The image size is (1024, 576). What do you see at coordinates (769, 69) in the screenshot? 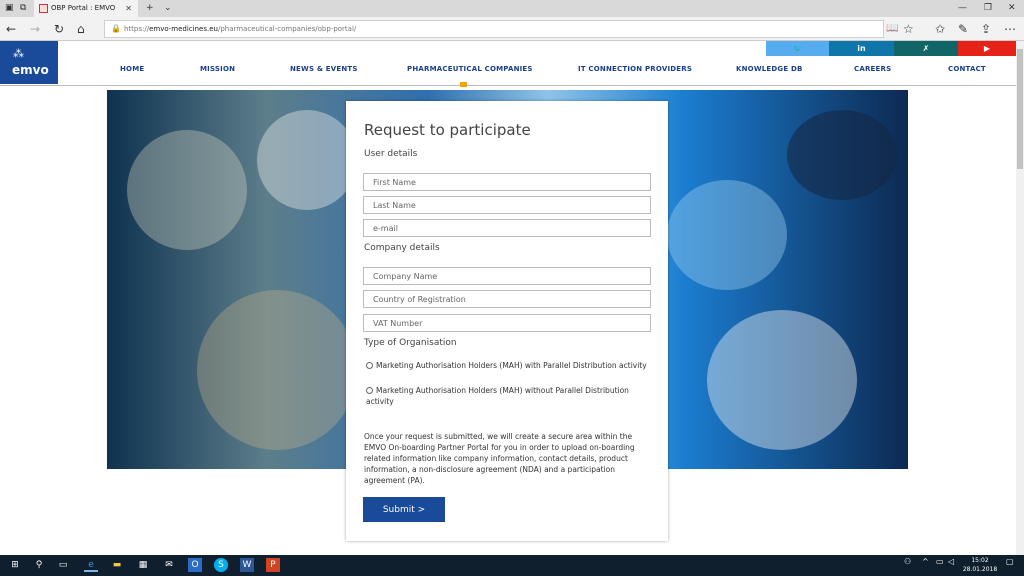
I see `nav-knowledge-db: KNOWLEDGE DB` at bounding box center [769, 69].